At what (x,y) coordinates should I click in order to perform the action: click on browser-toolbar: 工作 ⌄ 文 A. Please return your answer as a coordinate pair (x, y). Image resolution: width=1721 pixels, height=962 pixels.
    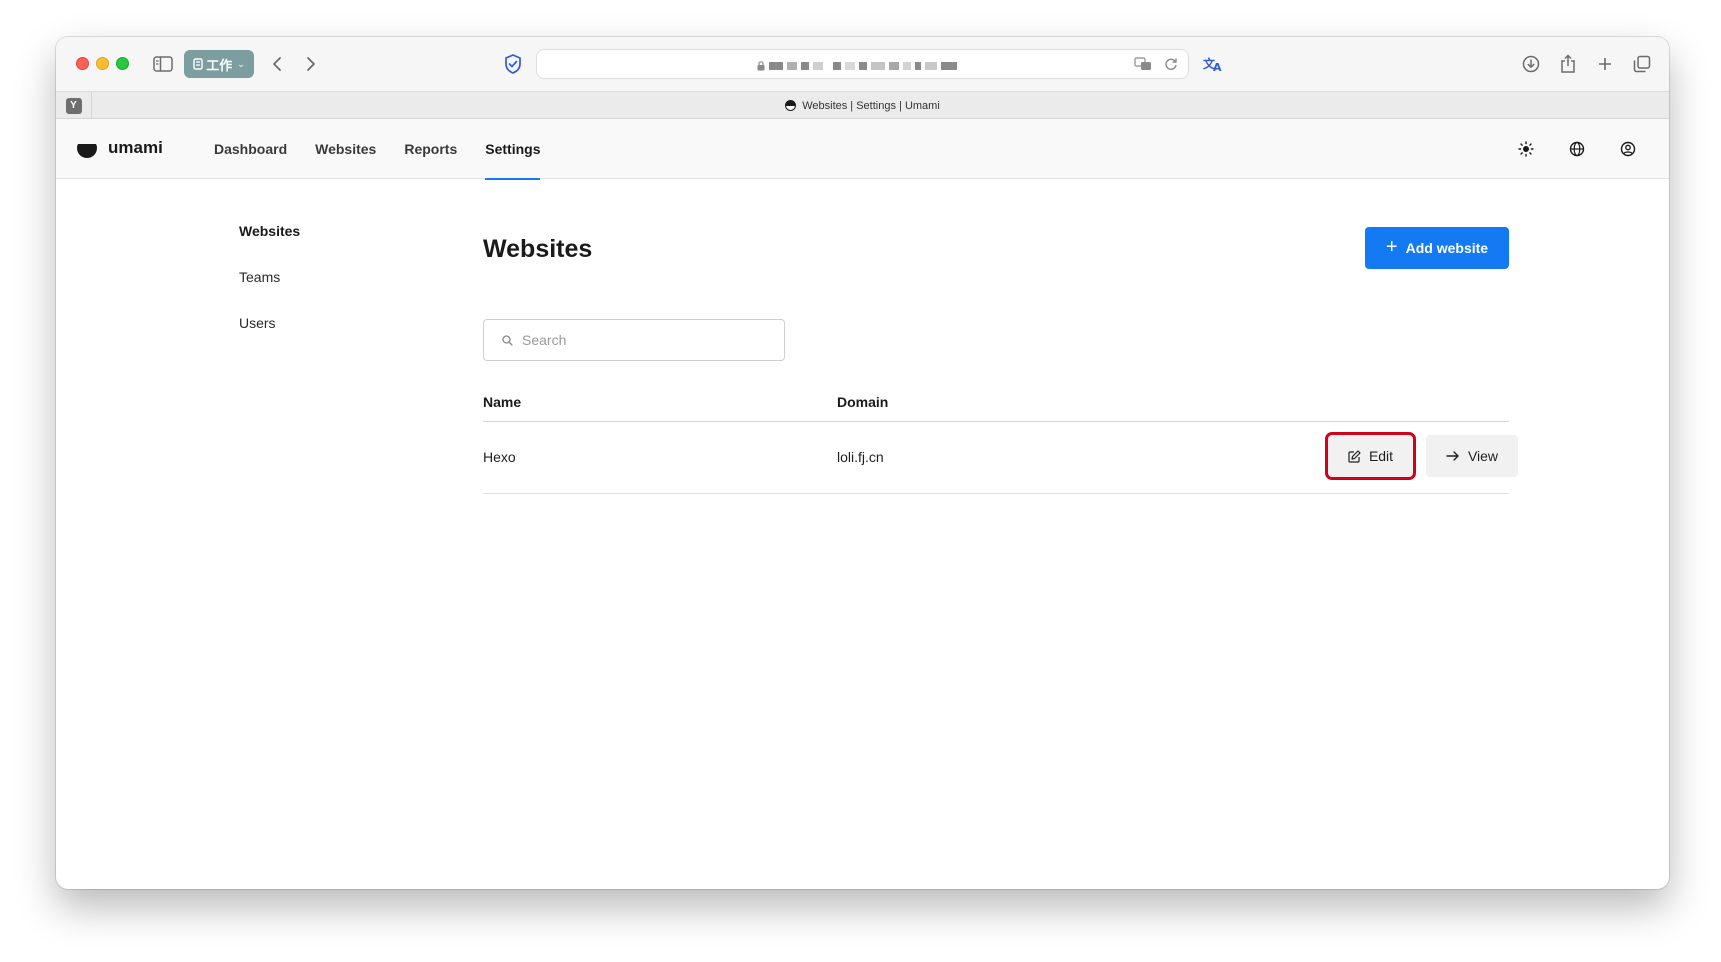
    Looking at the image, I should click on (862, 64).